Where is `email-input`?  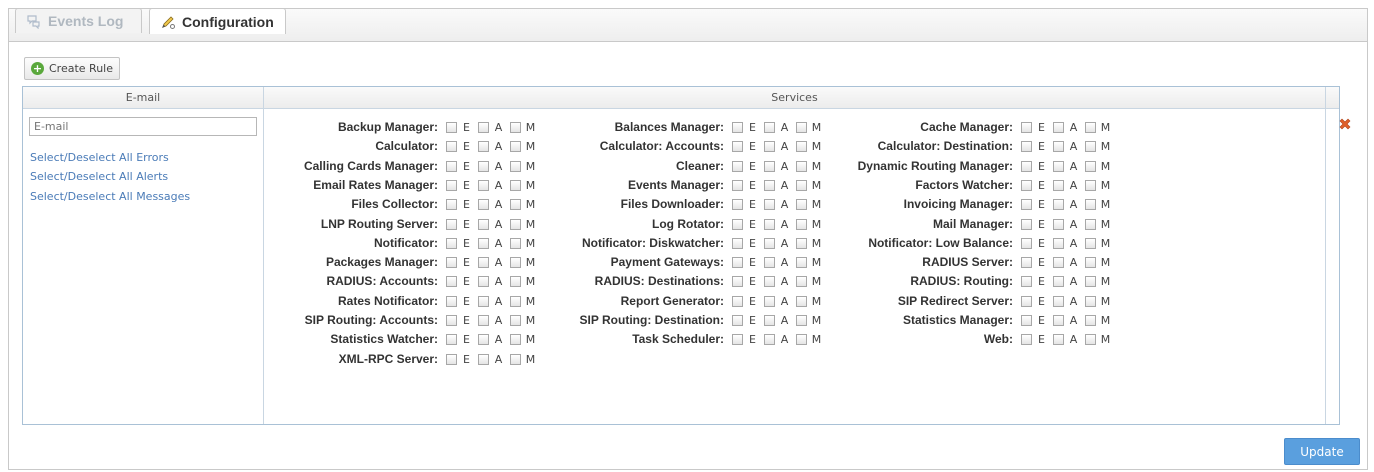 email-input is located at coordinates (143, 126).